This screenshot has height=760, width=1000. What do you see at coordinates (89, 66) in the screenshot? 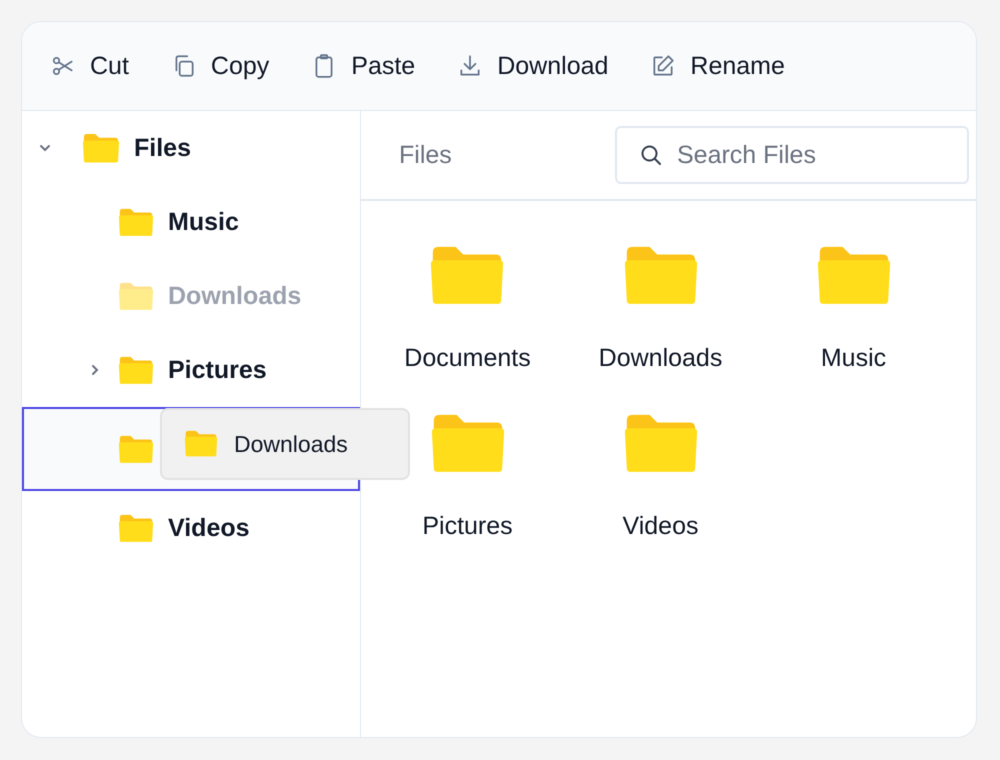
I see `cut-button: Cut` at bounding box center [89, 66].